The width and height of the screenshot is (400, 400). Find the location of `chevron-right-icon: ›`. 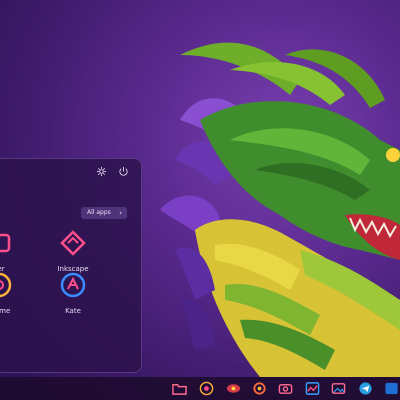

chevron-right-icon: › is located at coordinates (120, 213).